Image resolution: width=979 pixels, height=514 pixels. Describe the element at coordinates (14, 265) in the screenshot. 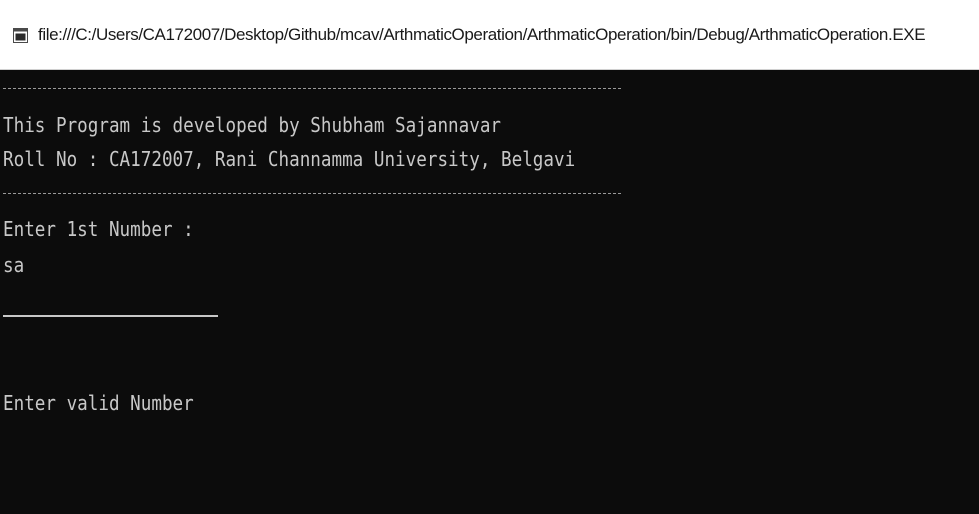

I see `user-input-text: sa` at that location.